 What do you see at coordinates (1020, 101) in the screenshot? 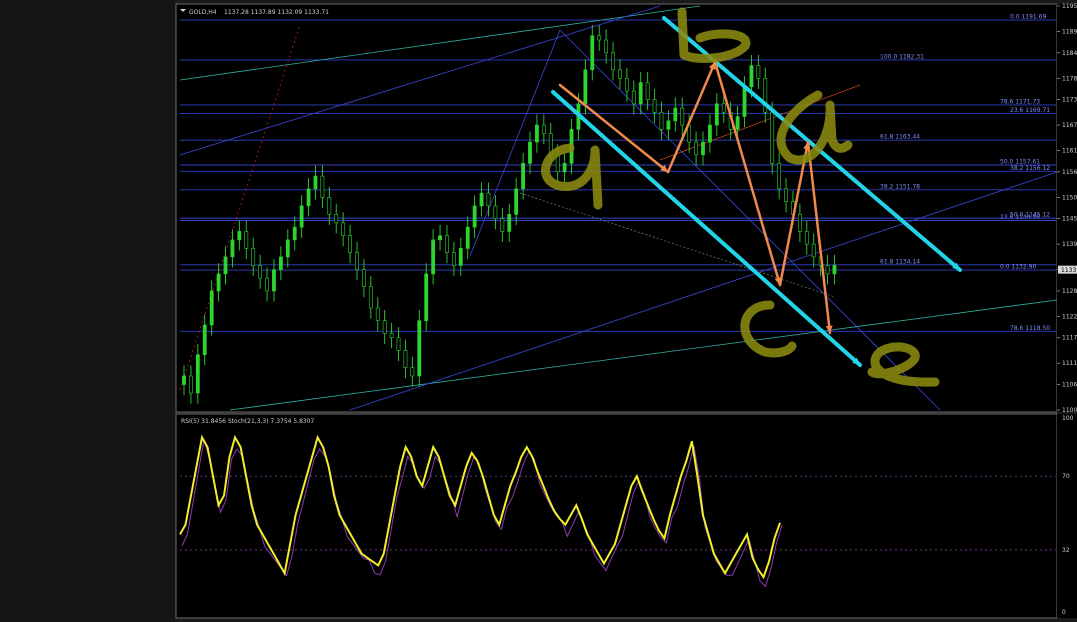
I see `fib-level-label: 78.6 1171.73` at bounding box center [1020, 101].